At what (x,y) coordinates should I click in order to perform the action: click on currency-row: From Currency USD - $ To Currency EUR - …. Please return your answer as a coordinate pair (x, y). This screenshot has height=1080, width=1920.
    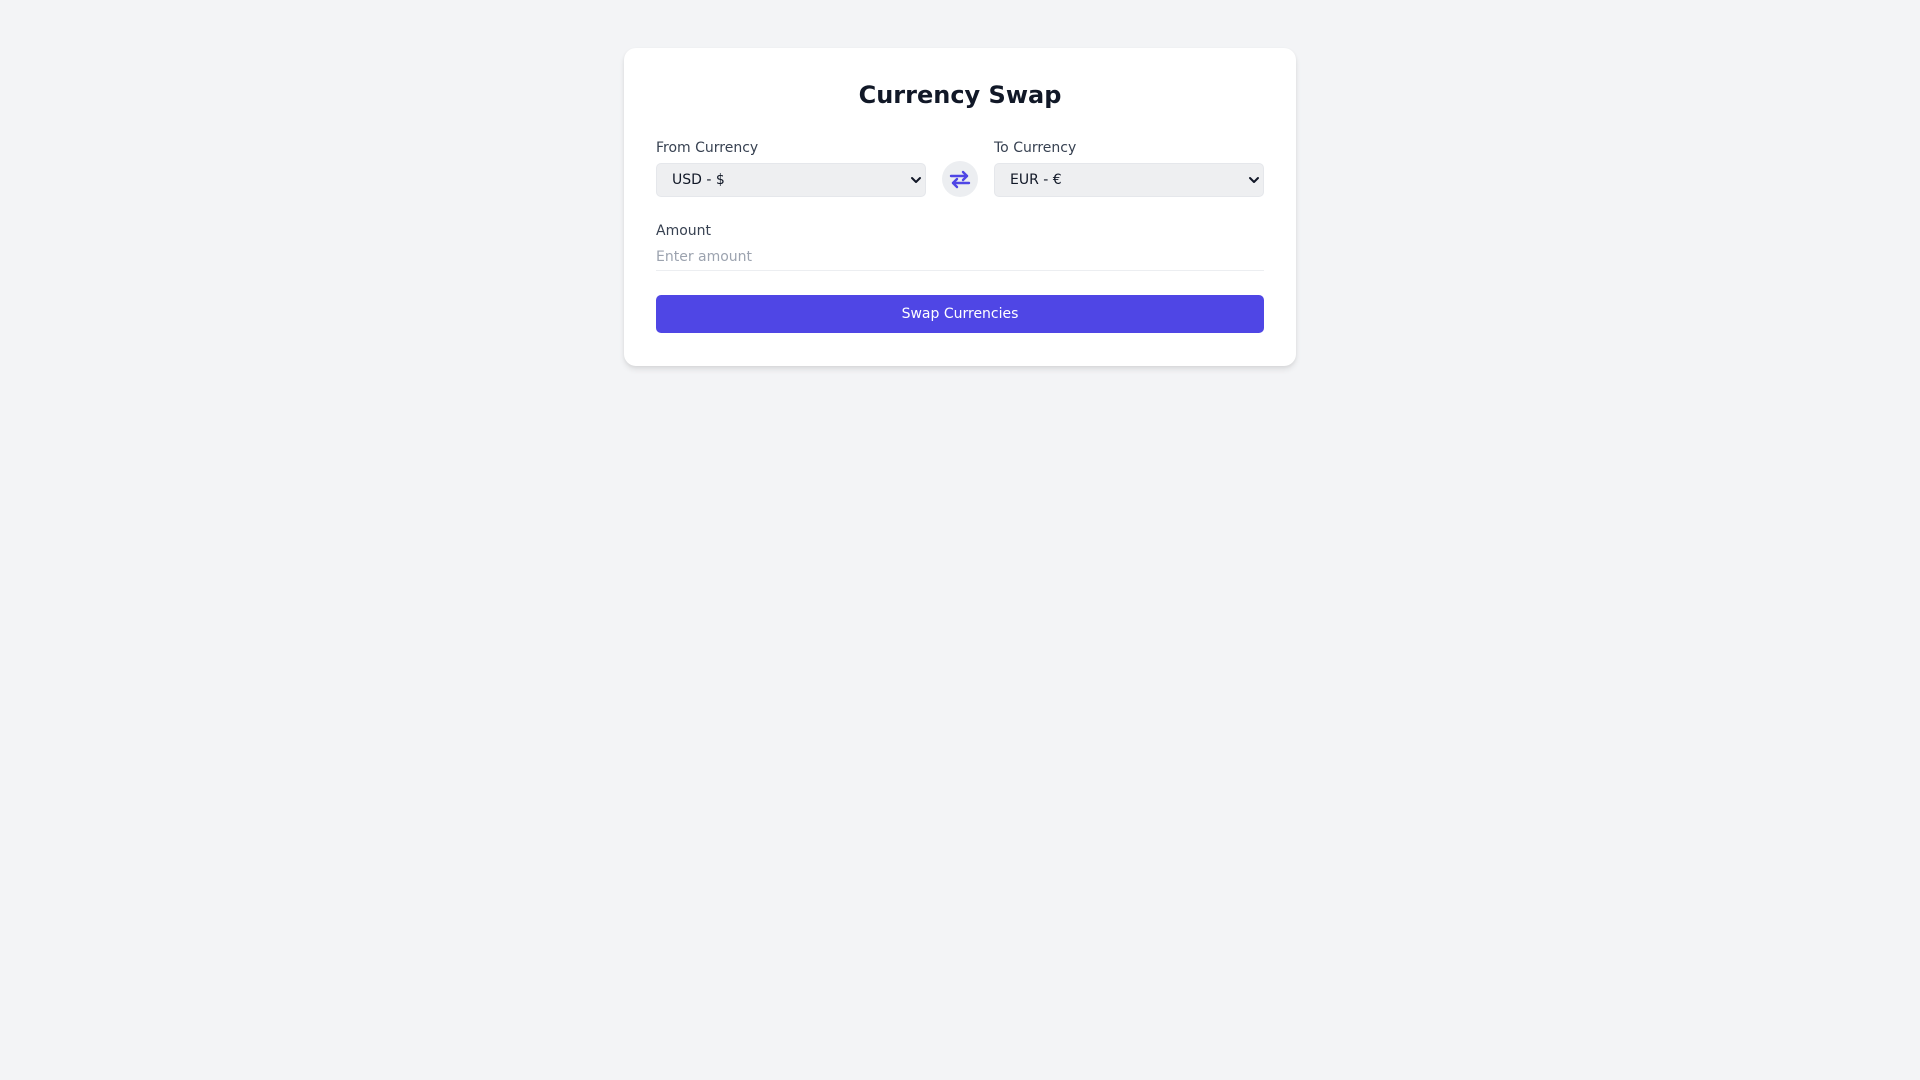
    Looking at the image, I should click on (960, 168).